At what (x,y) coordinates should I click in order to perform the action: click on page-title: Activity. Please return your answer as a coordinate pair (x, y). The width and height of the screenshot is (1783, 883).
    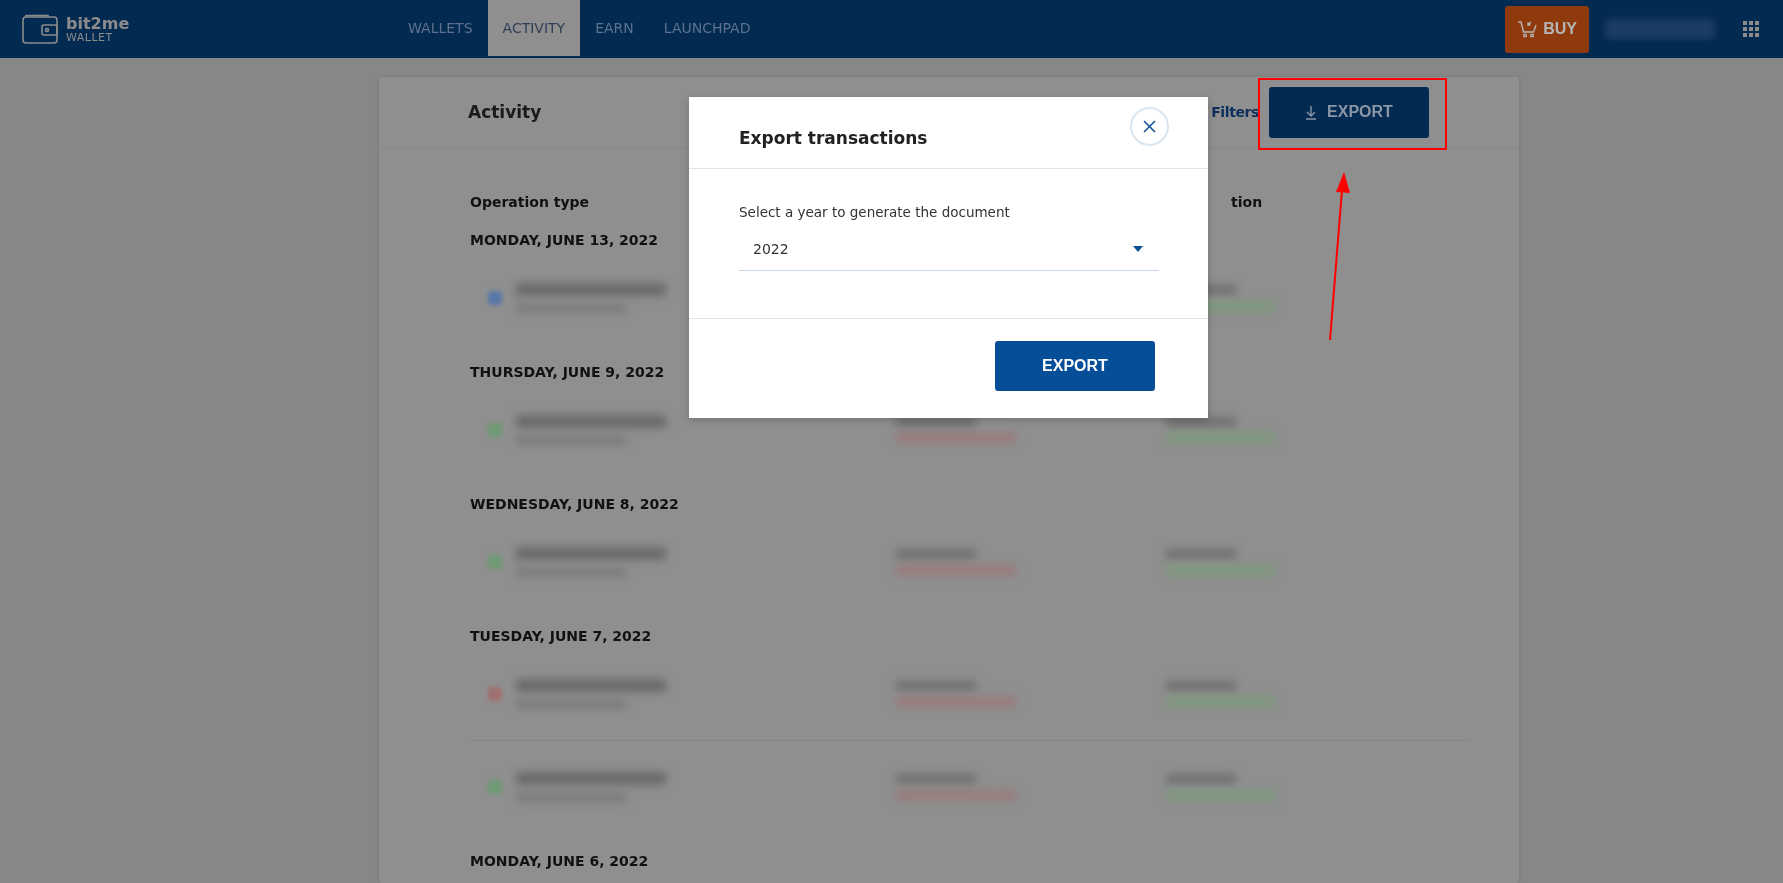
    Looking at the image, I should click on (505, 112).